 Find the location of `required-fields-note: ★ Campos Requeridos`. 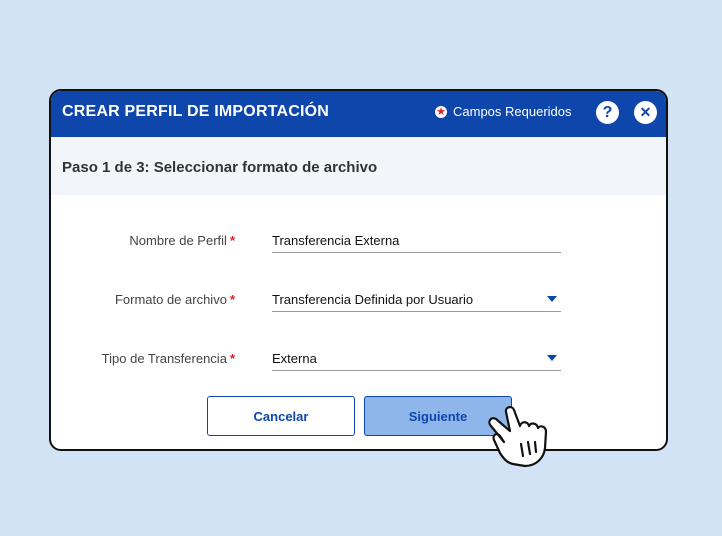

required-fields-note: ★ Campos Requeridos is located at coordinates (503, 111).